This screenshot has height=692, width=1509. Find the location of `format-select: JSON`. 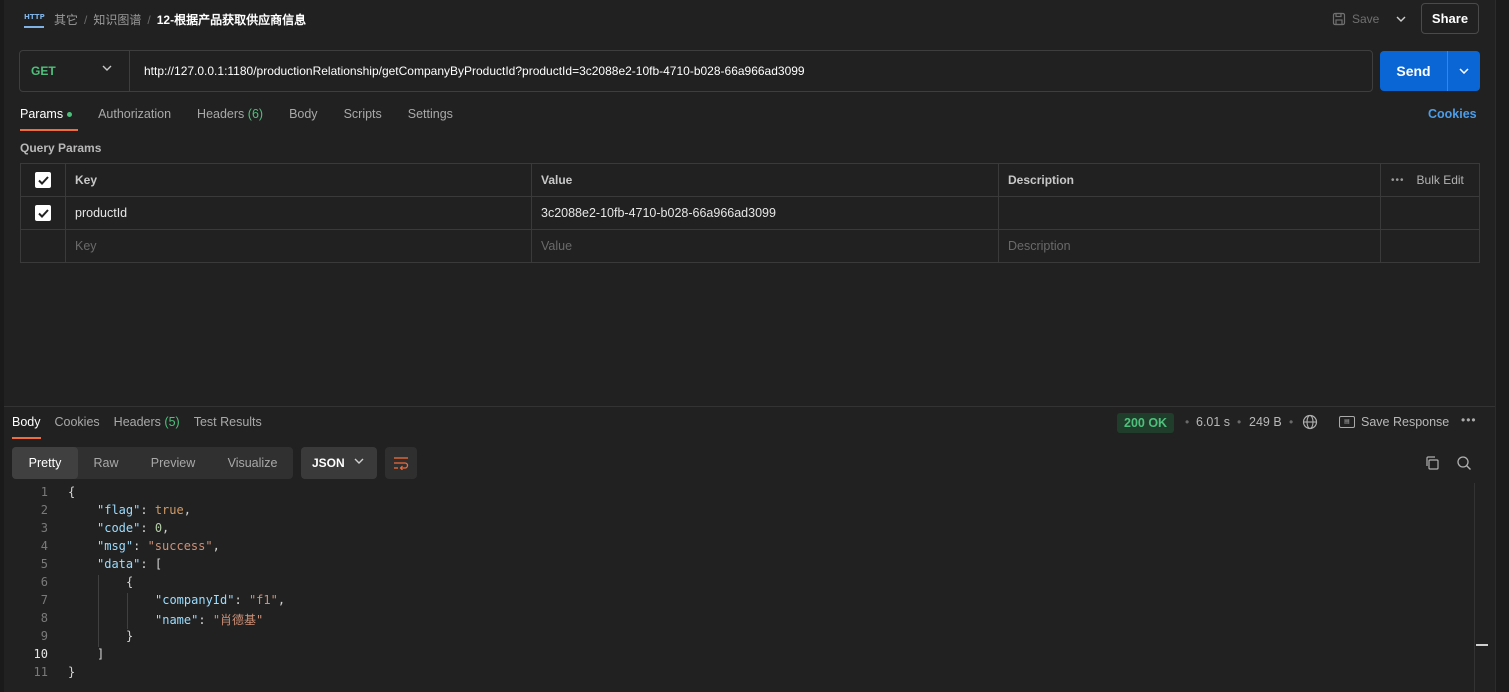

format-select: JSON is located at coordinates (339, 463).